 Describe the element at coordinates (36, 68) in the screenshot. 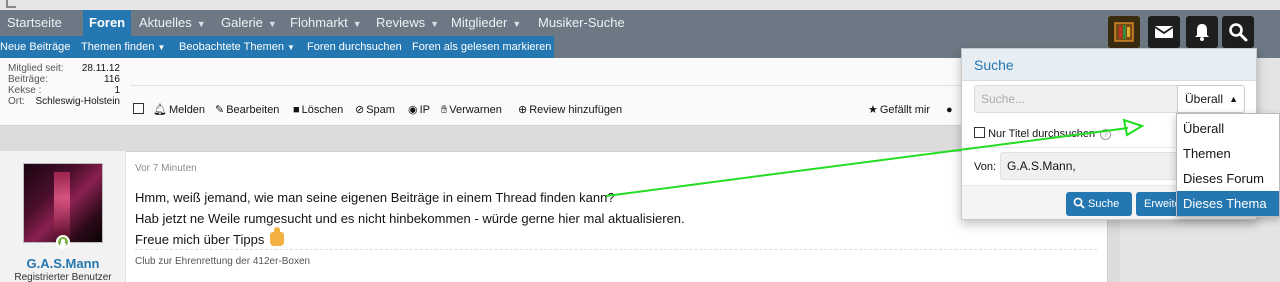

I see `info-label: Mitglied seit:` at that location.